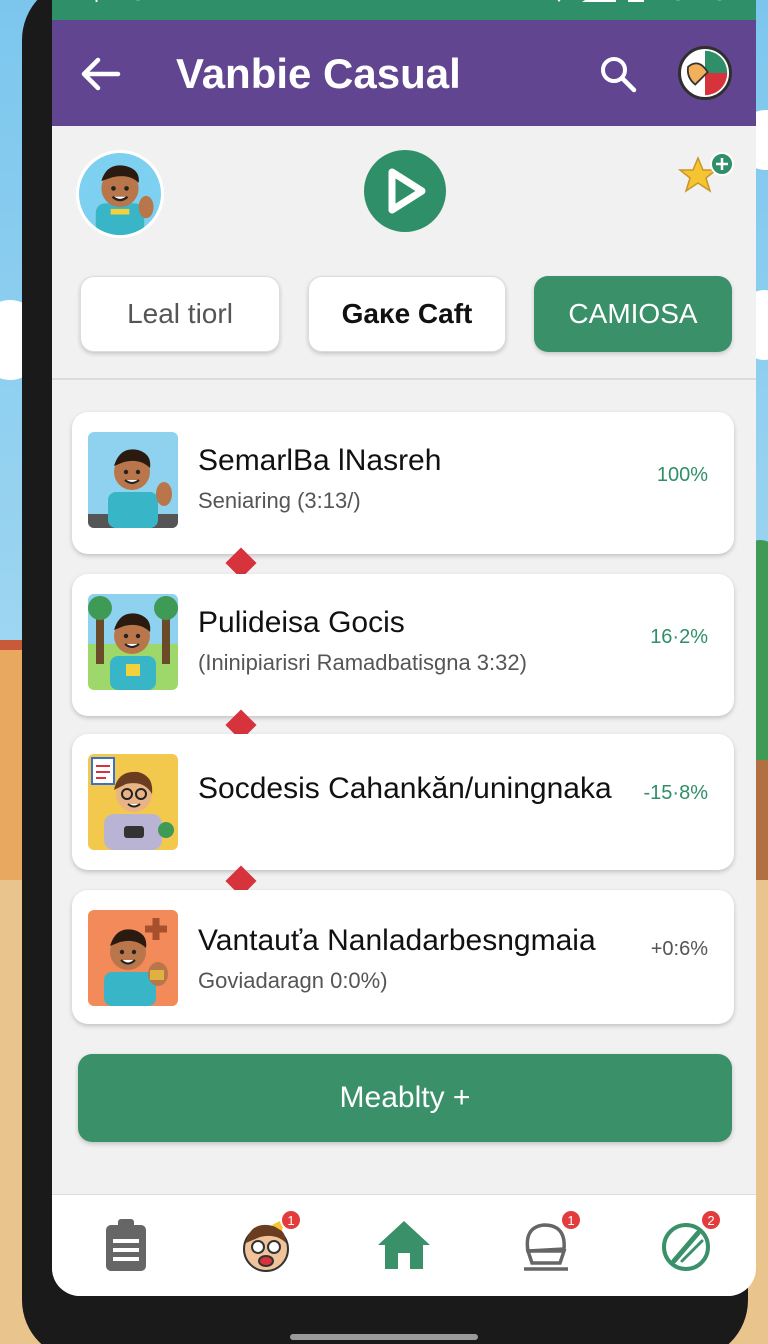 This screenshot has height=1344, width=768. Describe the element at coordinates (100, 74) in the screenshot. I see `back-arrow-icon` at that location.